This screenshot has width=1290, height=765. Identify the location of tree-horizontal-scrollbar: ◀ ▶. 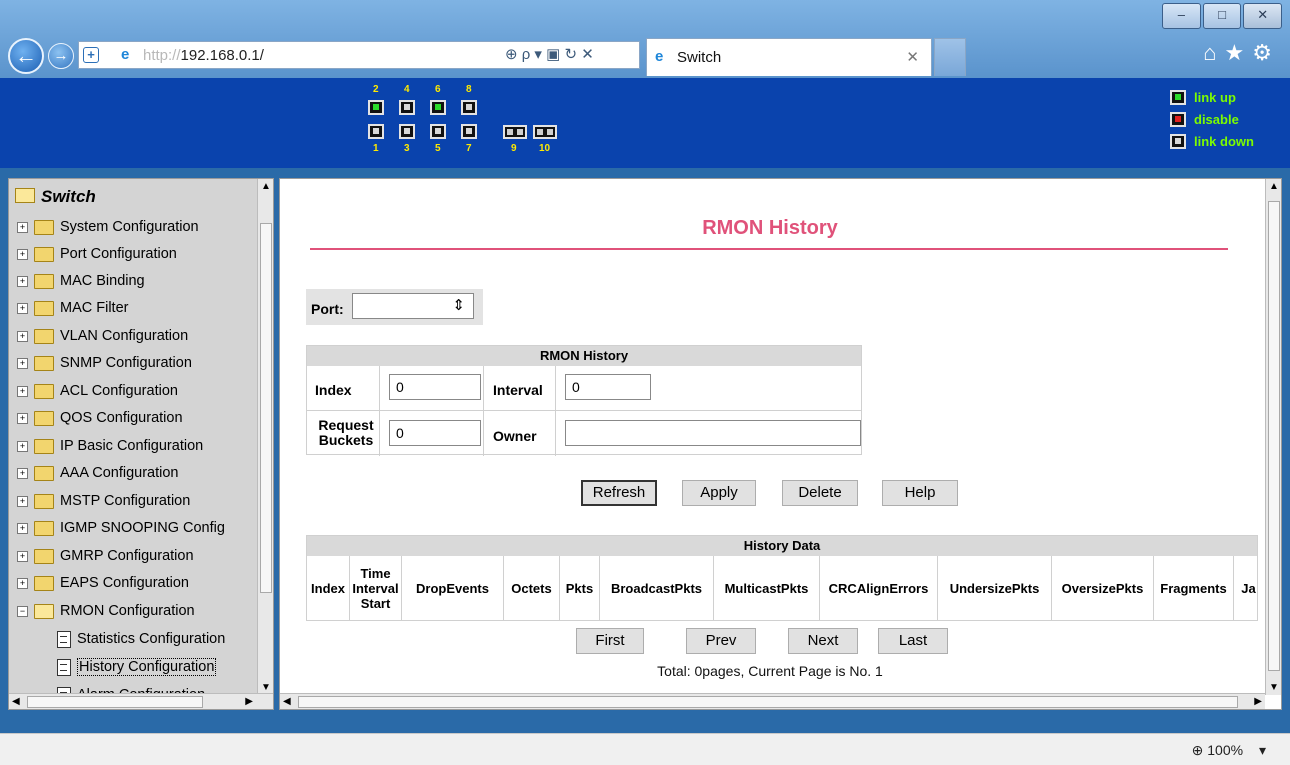
(141, 701).